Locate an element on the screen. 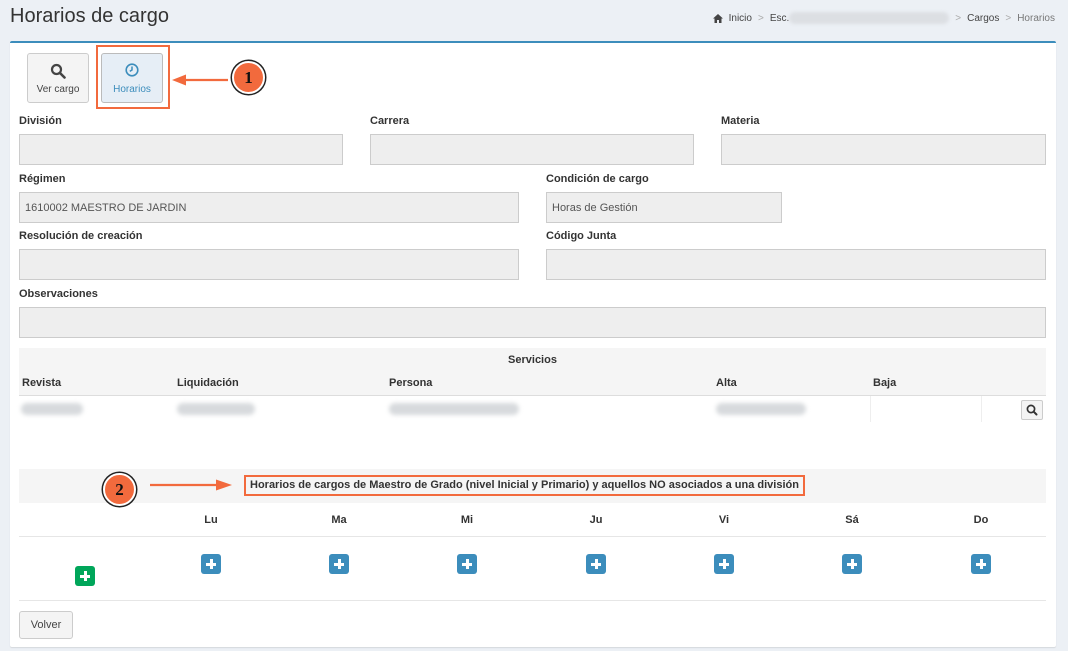  breadcrumb-home: Inicio is located at coordinates (740, 18).